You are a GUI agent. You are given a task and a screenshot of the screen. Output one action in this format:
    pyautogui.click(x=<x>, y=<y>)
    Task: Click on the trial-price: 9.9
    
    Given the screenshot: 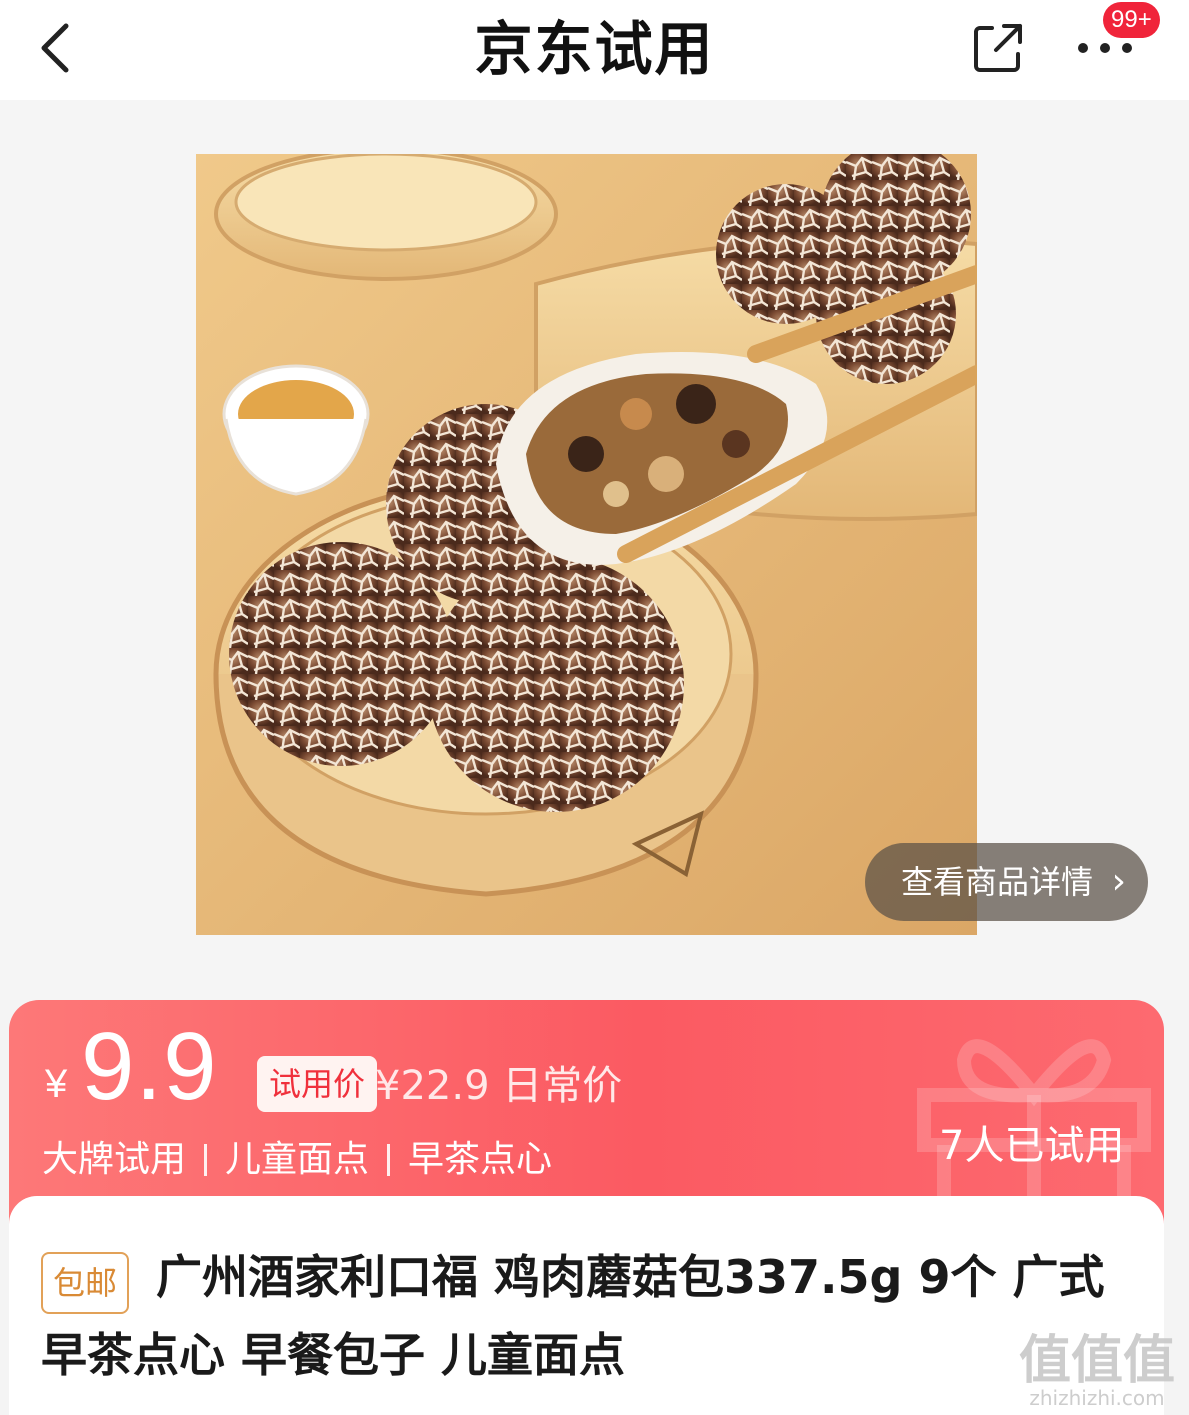 What is the action you would take?
    pyautogui.click(x=149, y=1066)
    